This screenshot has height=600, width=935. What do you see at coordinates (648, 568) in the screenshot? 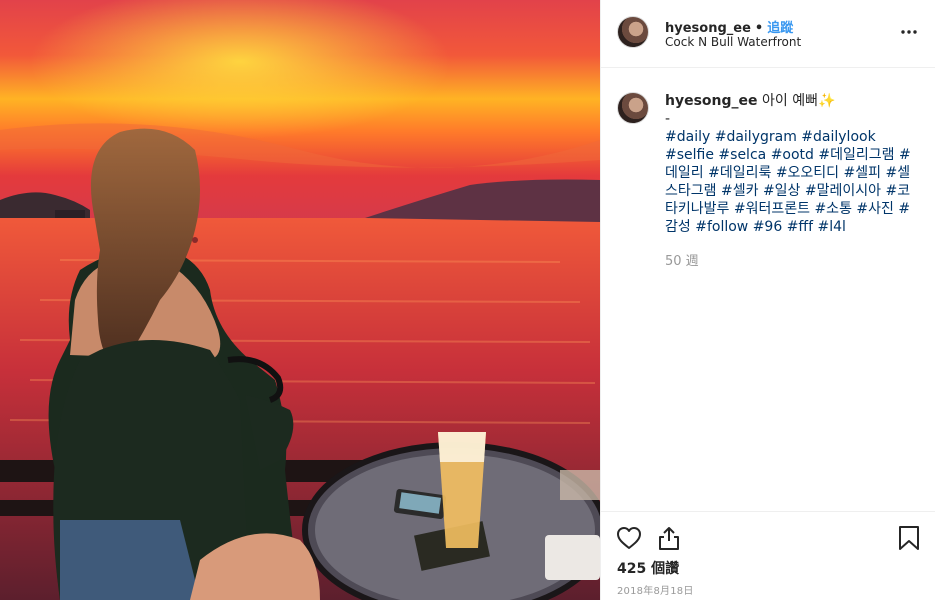
I see `likes-count: 425 個讚` at bounding box center [648, 568].